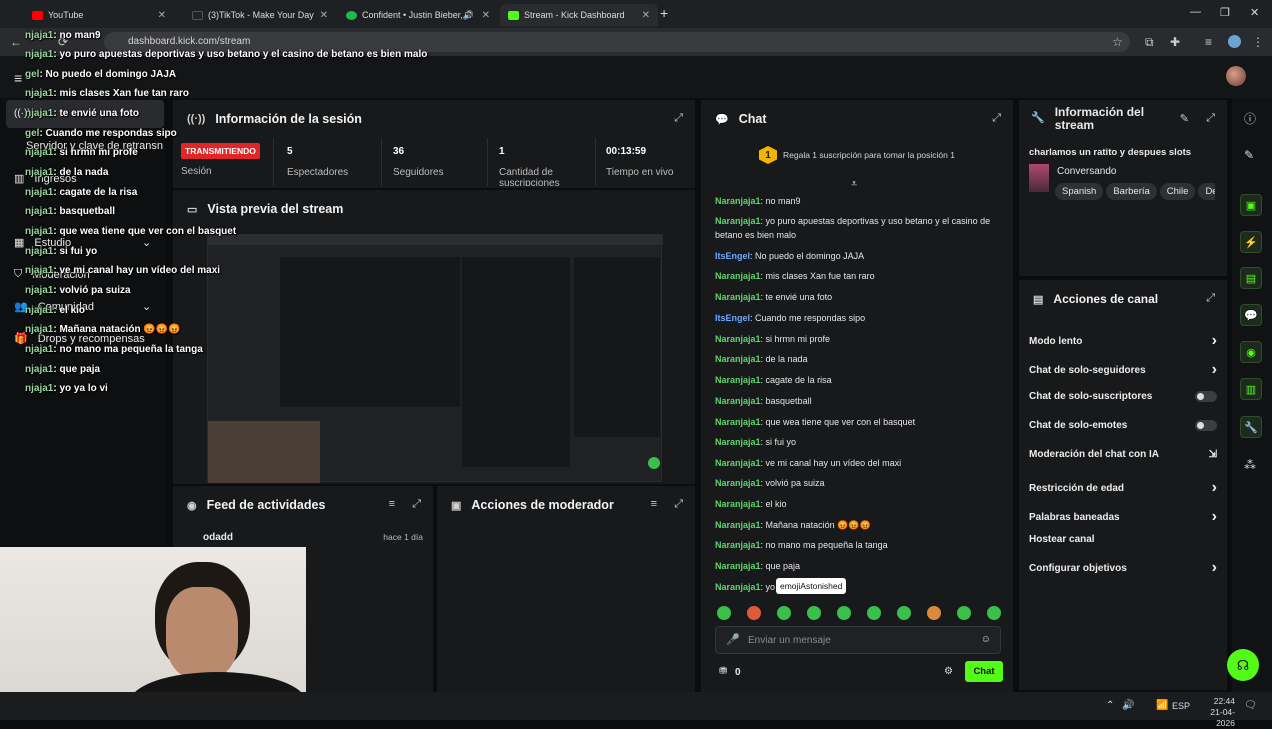 Image resolution: width=1272 pixels, height=729 pixels. What do you see at coordinates (99, 15) in the screenshot?
I see `tab-youtube: YouTube ✕` at bounding box center [99, 15].